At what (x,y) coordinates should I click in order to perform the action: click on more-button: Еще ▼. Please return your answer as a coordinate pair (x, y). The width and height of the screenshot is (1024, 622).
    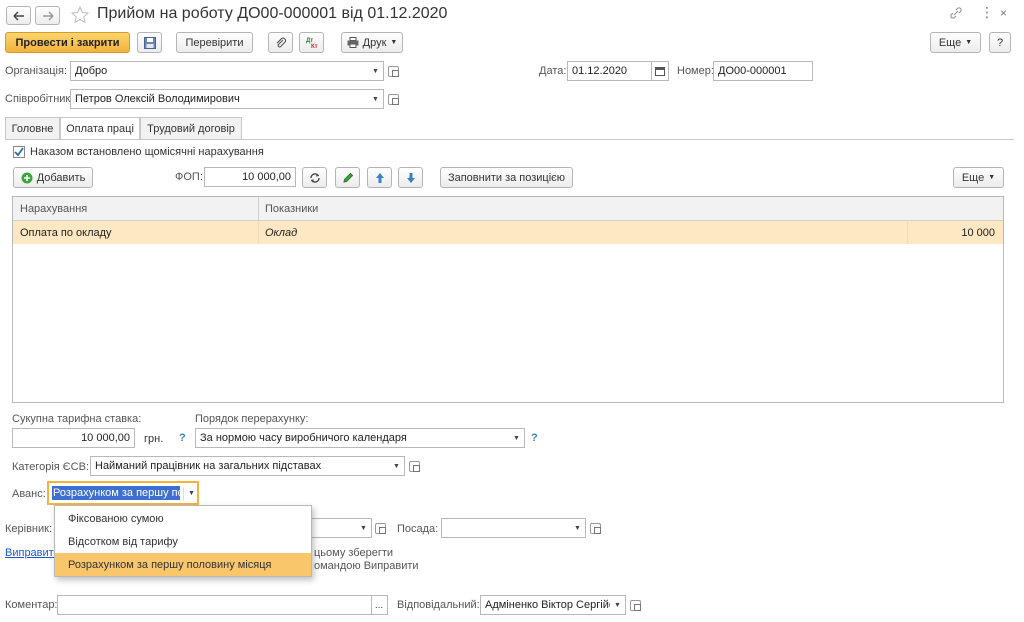
    Looking at the image, I should click on (955, 42).